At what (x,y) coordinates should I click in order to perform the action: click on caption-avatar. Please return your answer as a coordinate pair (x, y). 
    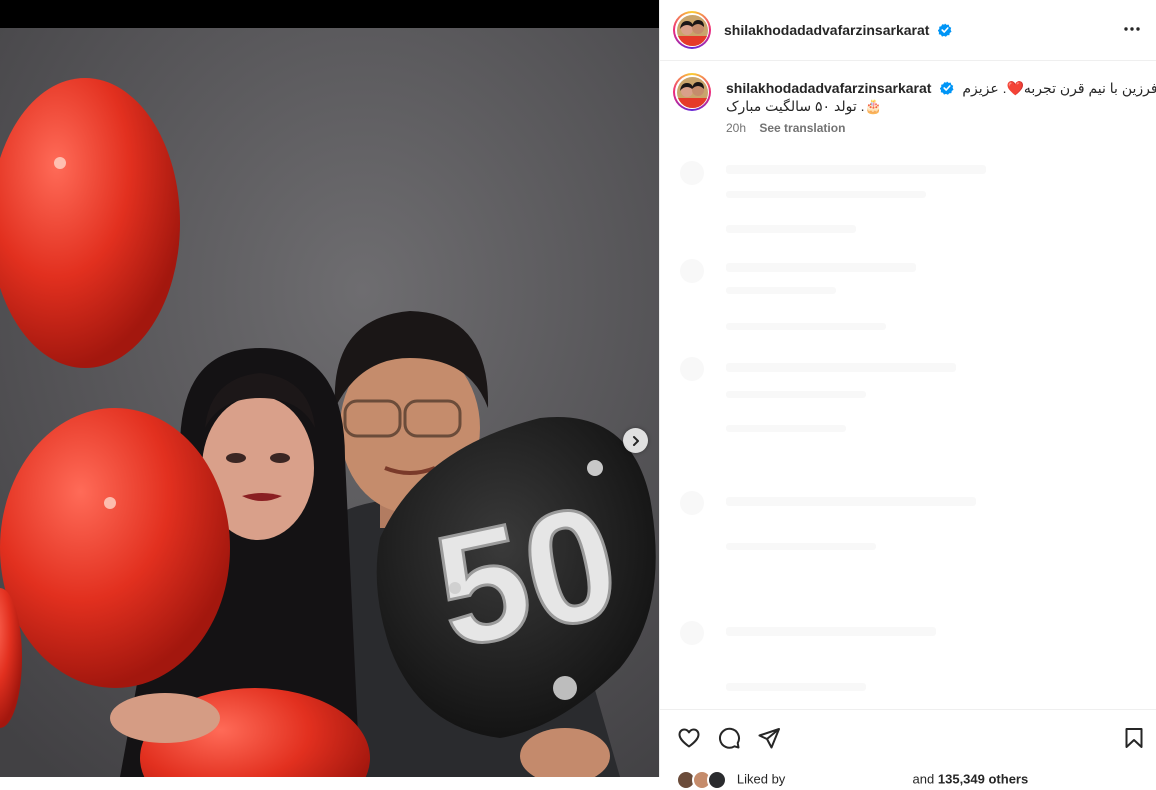
    Looking at the image, I should click on (692, 92).